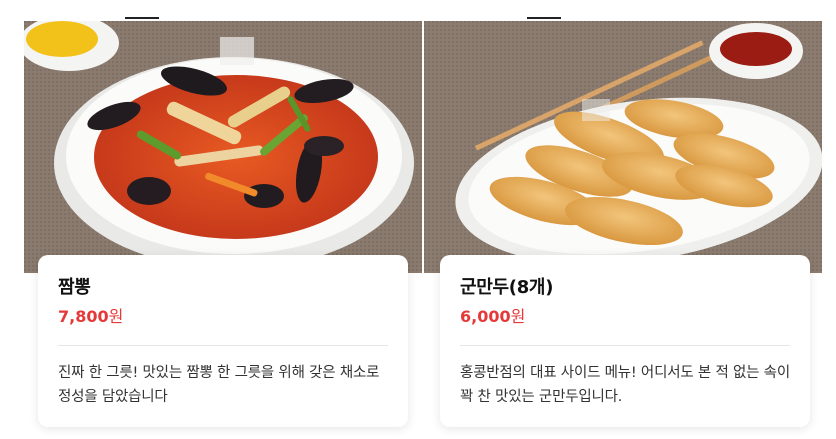  Describe the element at coordinates (485, 316) in the screenshot. I see `price-number: 6,000` at that location.